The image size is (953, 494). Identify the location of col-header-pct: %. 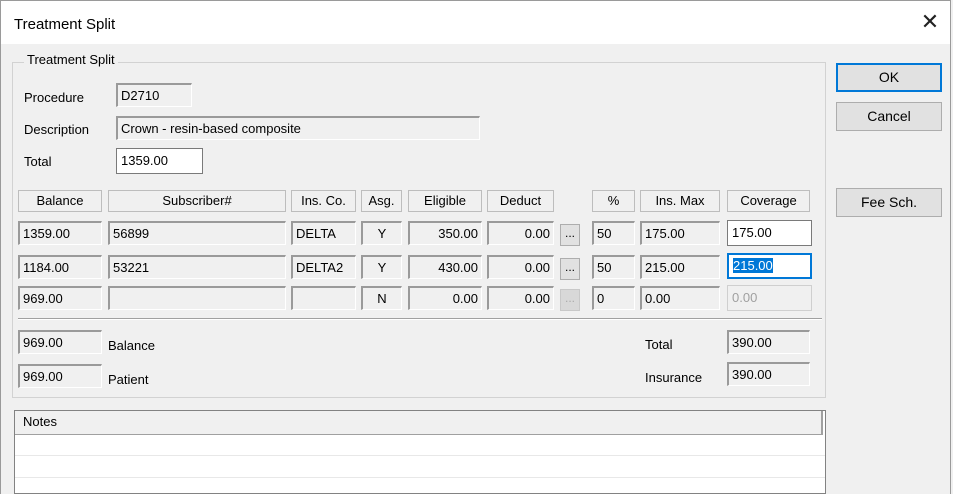
(613, 201).